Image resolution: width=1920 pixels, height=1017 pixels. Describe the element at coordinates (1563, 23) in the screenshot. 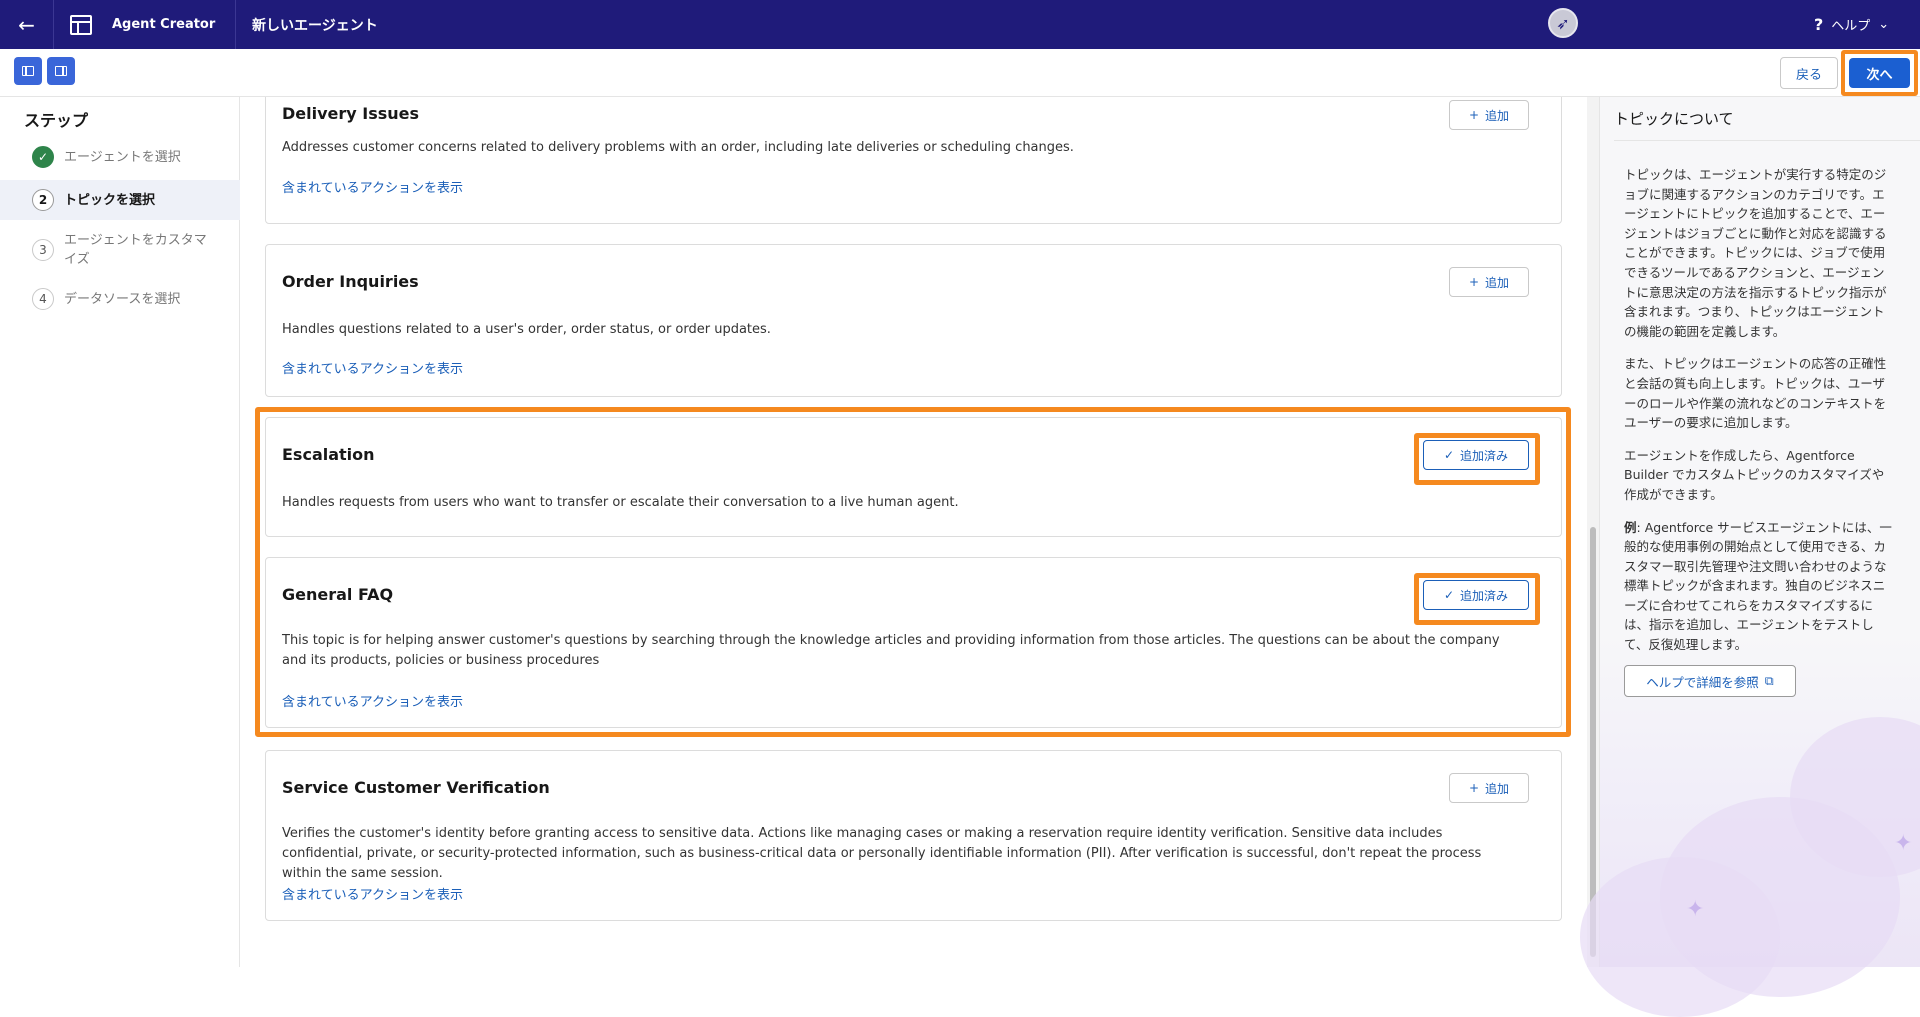

I see `compass-icon: ➶` at that location.